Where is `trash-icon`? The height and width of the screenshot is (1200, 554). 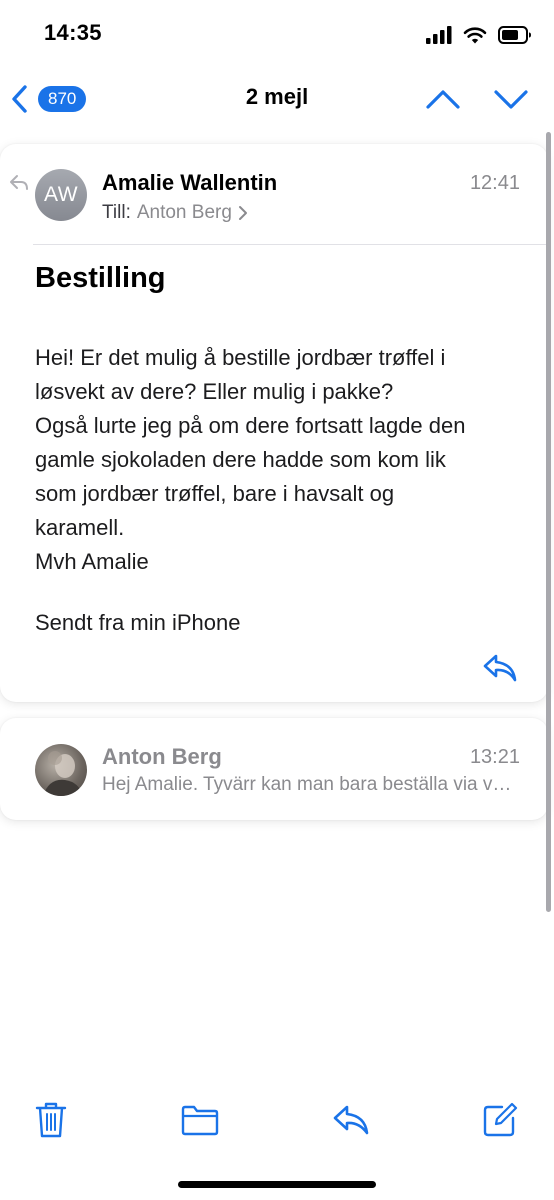 trash-icon is located at coordinates (51, 1120).